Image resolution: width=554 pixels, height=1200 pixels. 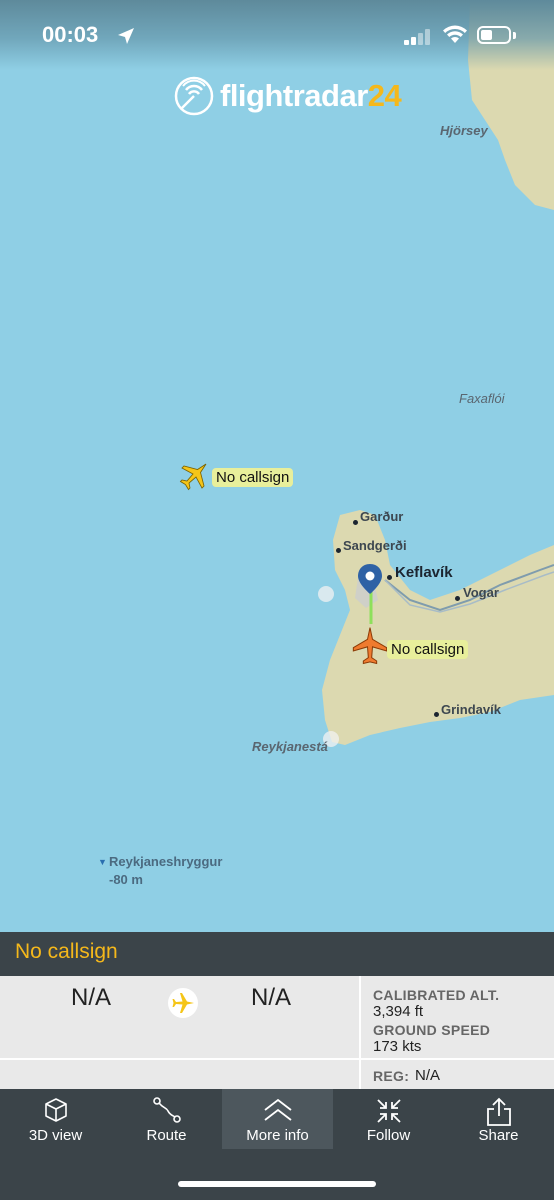 What do you see at coordinates (481, 592) in the screenshot?
I see `place-vogar: Vogar` at bounding box center [481, 592].